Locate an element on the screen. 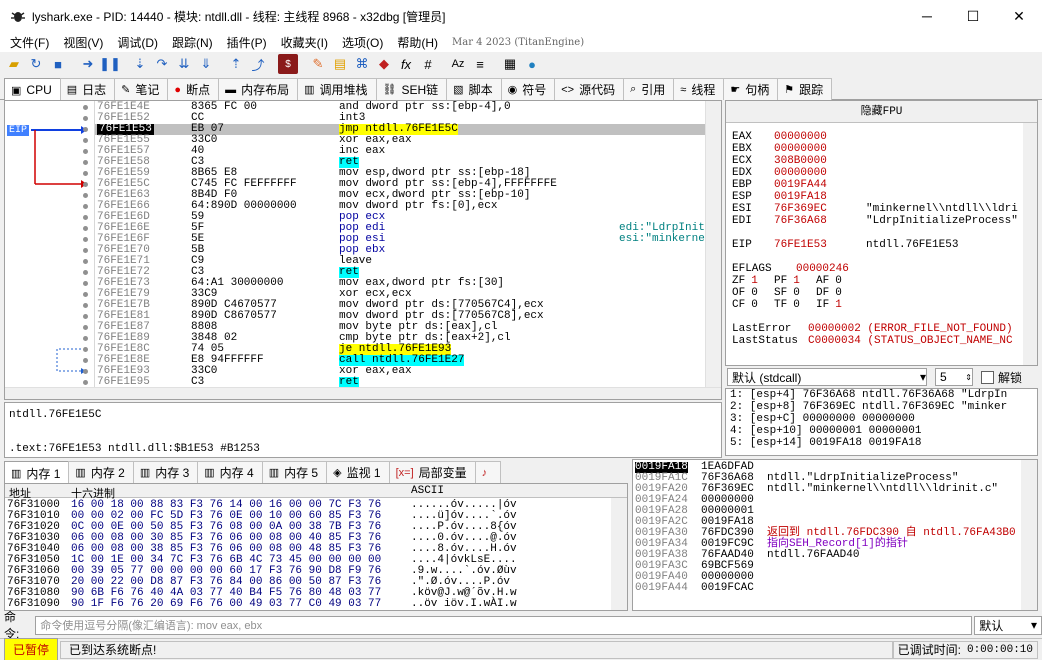 The width and height of the screenshot is (1042, 660). disasm-row: 76FE1E57 40 inc eax is located at coordinates (400, 151).